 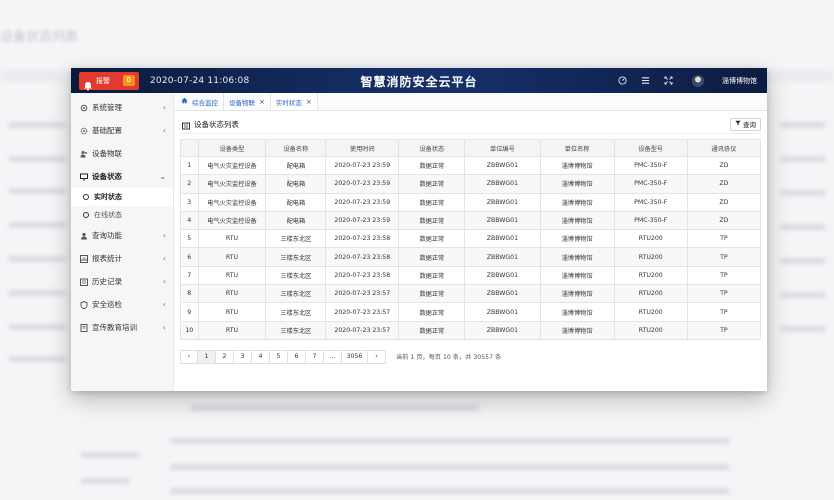 What do you see at coordinates (122, 197) in the screenshot?
I see `sidebar-subitem-realtime-status: 实时状态` at bounding box center [122, 197].